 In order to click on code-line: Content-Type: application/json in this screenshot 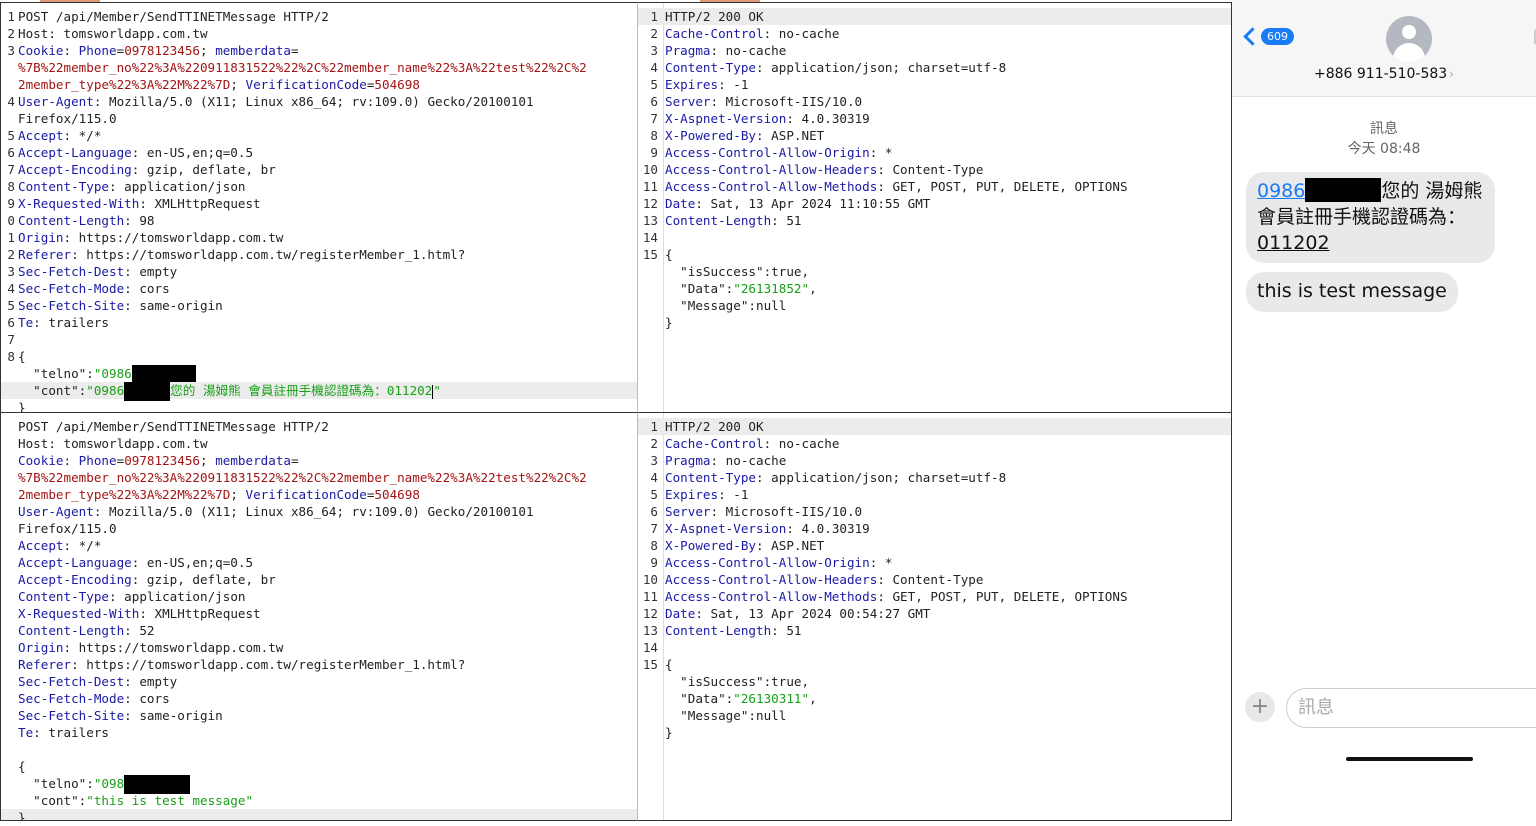, I will do `click(319, 596)`.